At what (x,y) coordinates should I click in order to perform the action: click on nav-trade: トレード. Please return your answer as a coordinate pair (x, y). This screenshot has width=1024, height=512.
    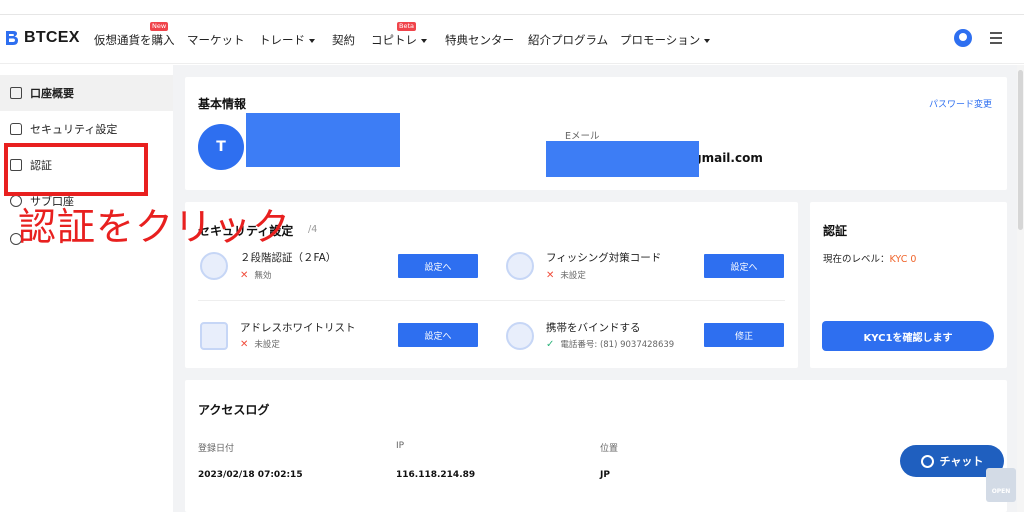
    Looking at the image, I should click on (287, 40).